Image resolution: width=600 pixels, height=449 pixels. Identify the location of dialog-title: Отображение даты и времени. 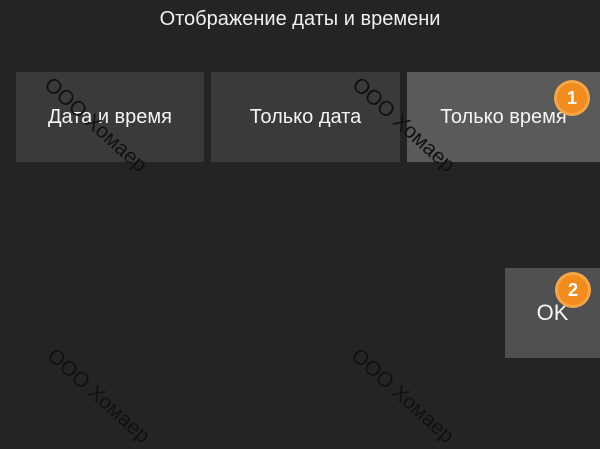
(300, 19).